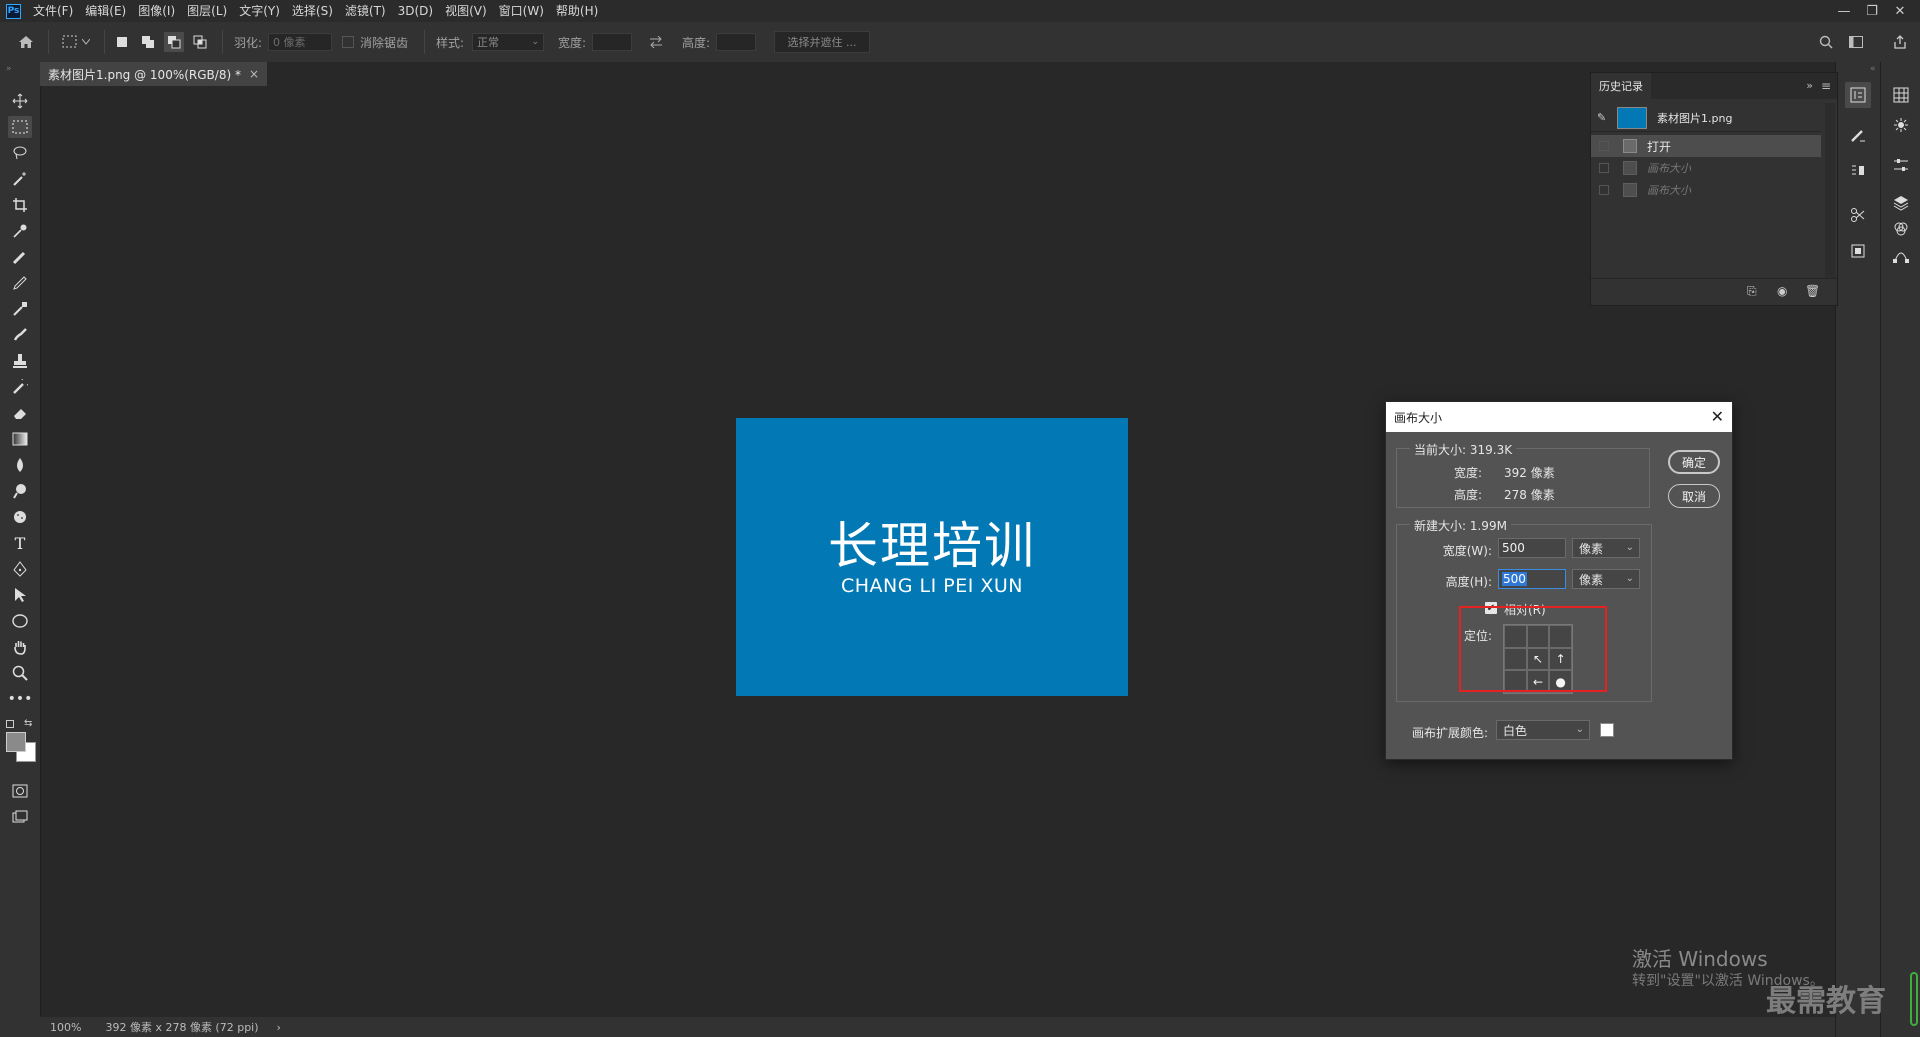 Image resolution: width=1920 pixels, height=1037 pixels. What do you see at coordinates (577, 11) in the screenshot?
I see `menu-help: 帮助(H)` at bounding box center [577, 11].